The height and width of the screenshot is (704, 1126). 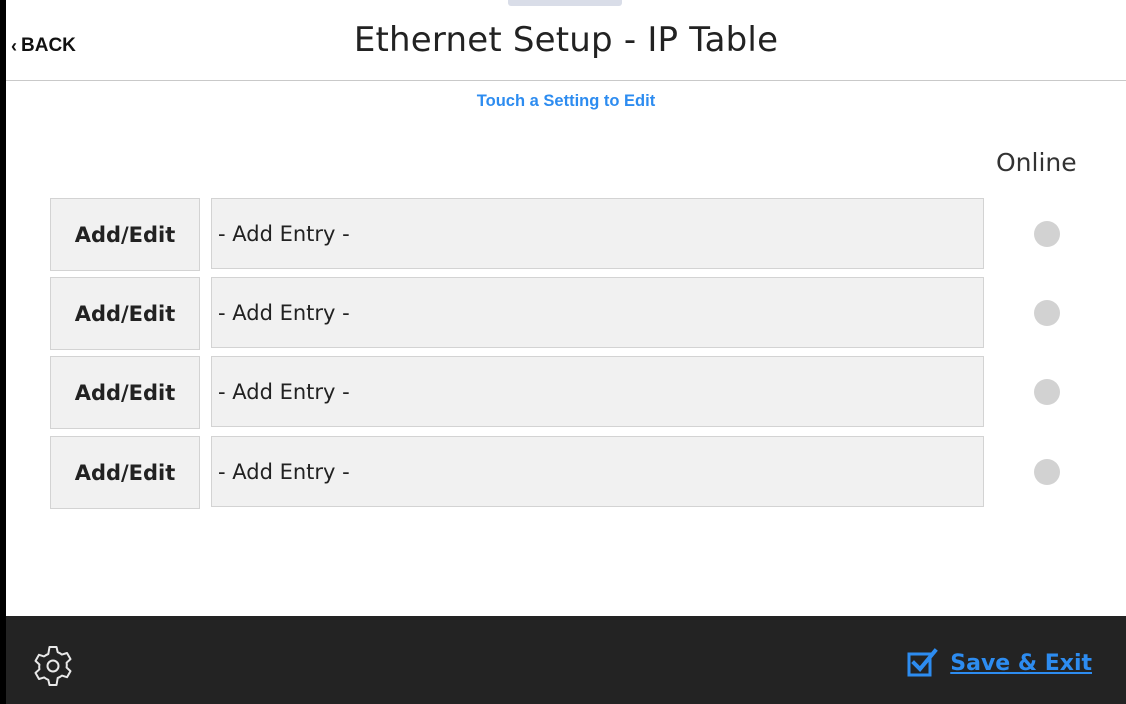 What do you see at coordinates (566, 101) in the screenshot?
I see `edit-hint: Touch a Setting to Edit` at bounding box center [566, 101].